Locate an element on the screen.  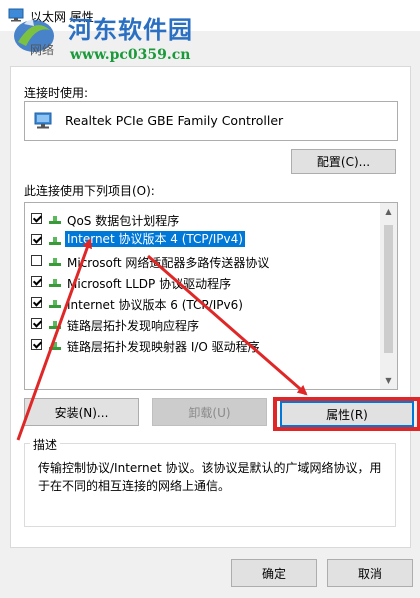
list-item: 链路层拓扑发现映射器 I/O 驱动程序 is located at coordinates (201, 345).